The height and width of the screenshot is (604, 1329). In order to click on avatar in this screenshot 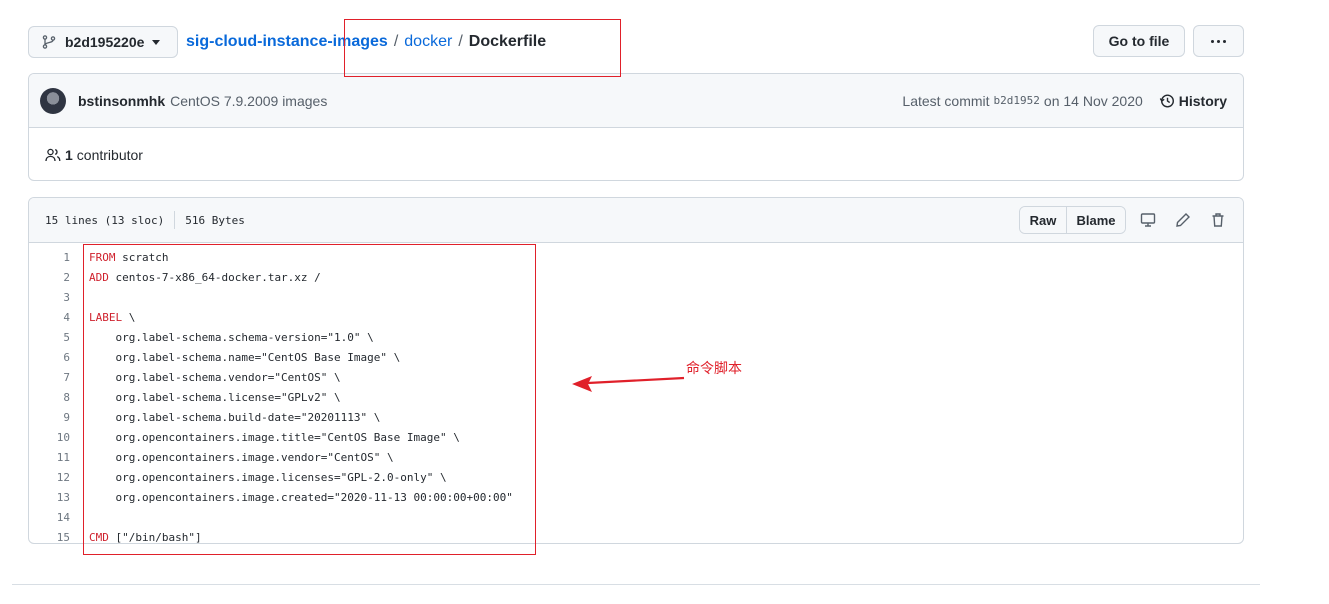, I will do `click(53, 100)`.